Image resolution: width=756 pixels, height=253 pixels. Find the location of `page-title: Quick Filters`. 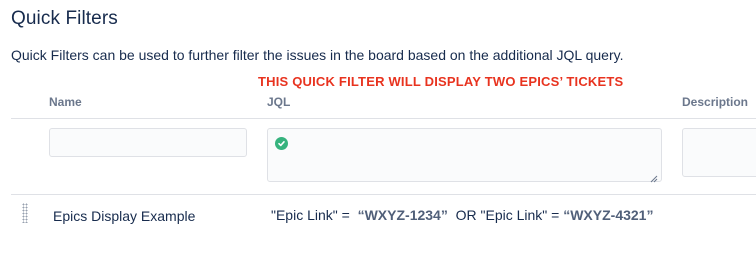

page-title: Quick Filters is located at coordinates (64, 18).